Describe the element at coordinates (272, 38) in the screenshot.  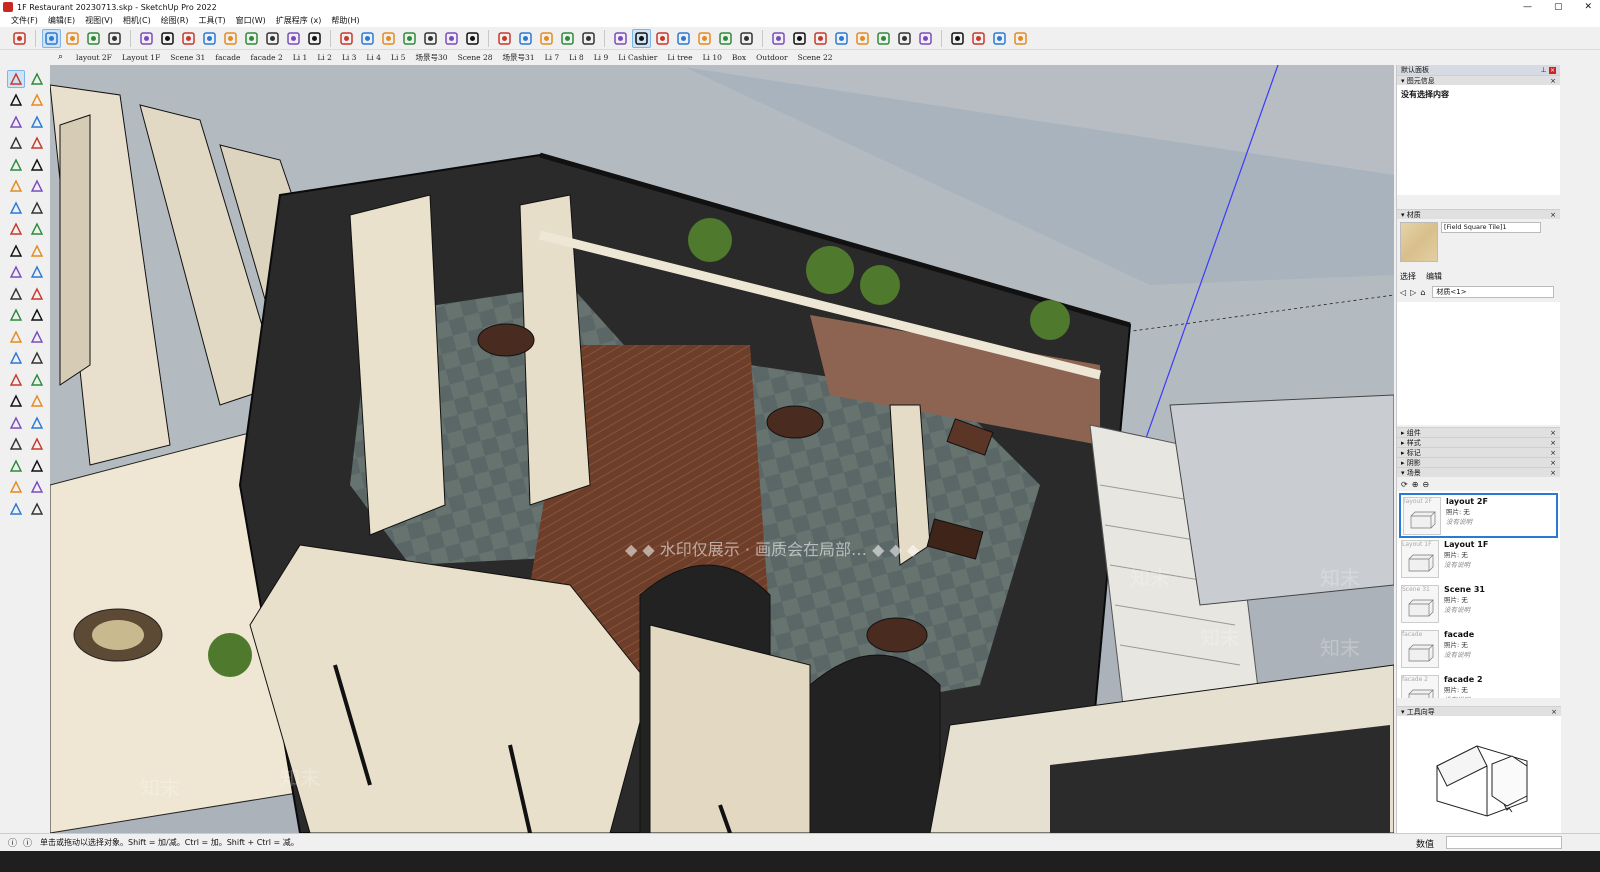
I see `tape-icon` at that location.